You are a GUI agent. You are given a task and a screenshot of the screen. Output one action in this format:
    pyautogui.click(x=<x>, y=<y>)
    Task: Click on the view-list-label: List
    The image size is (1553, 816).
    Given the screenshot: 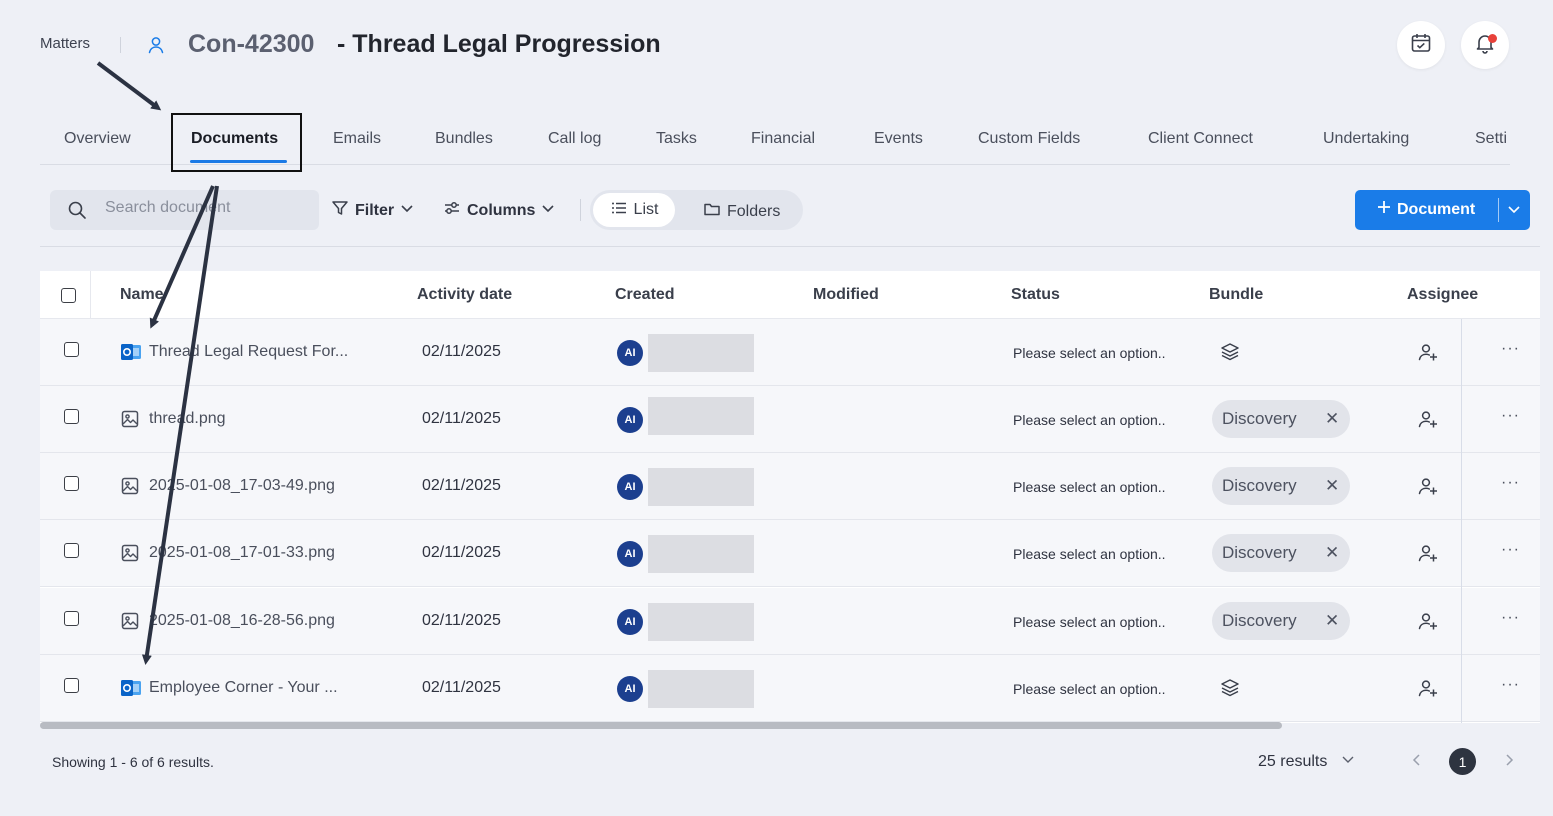 What is the action you would take?
    pyautogui.click(x=646, y=209)
    